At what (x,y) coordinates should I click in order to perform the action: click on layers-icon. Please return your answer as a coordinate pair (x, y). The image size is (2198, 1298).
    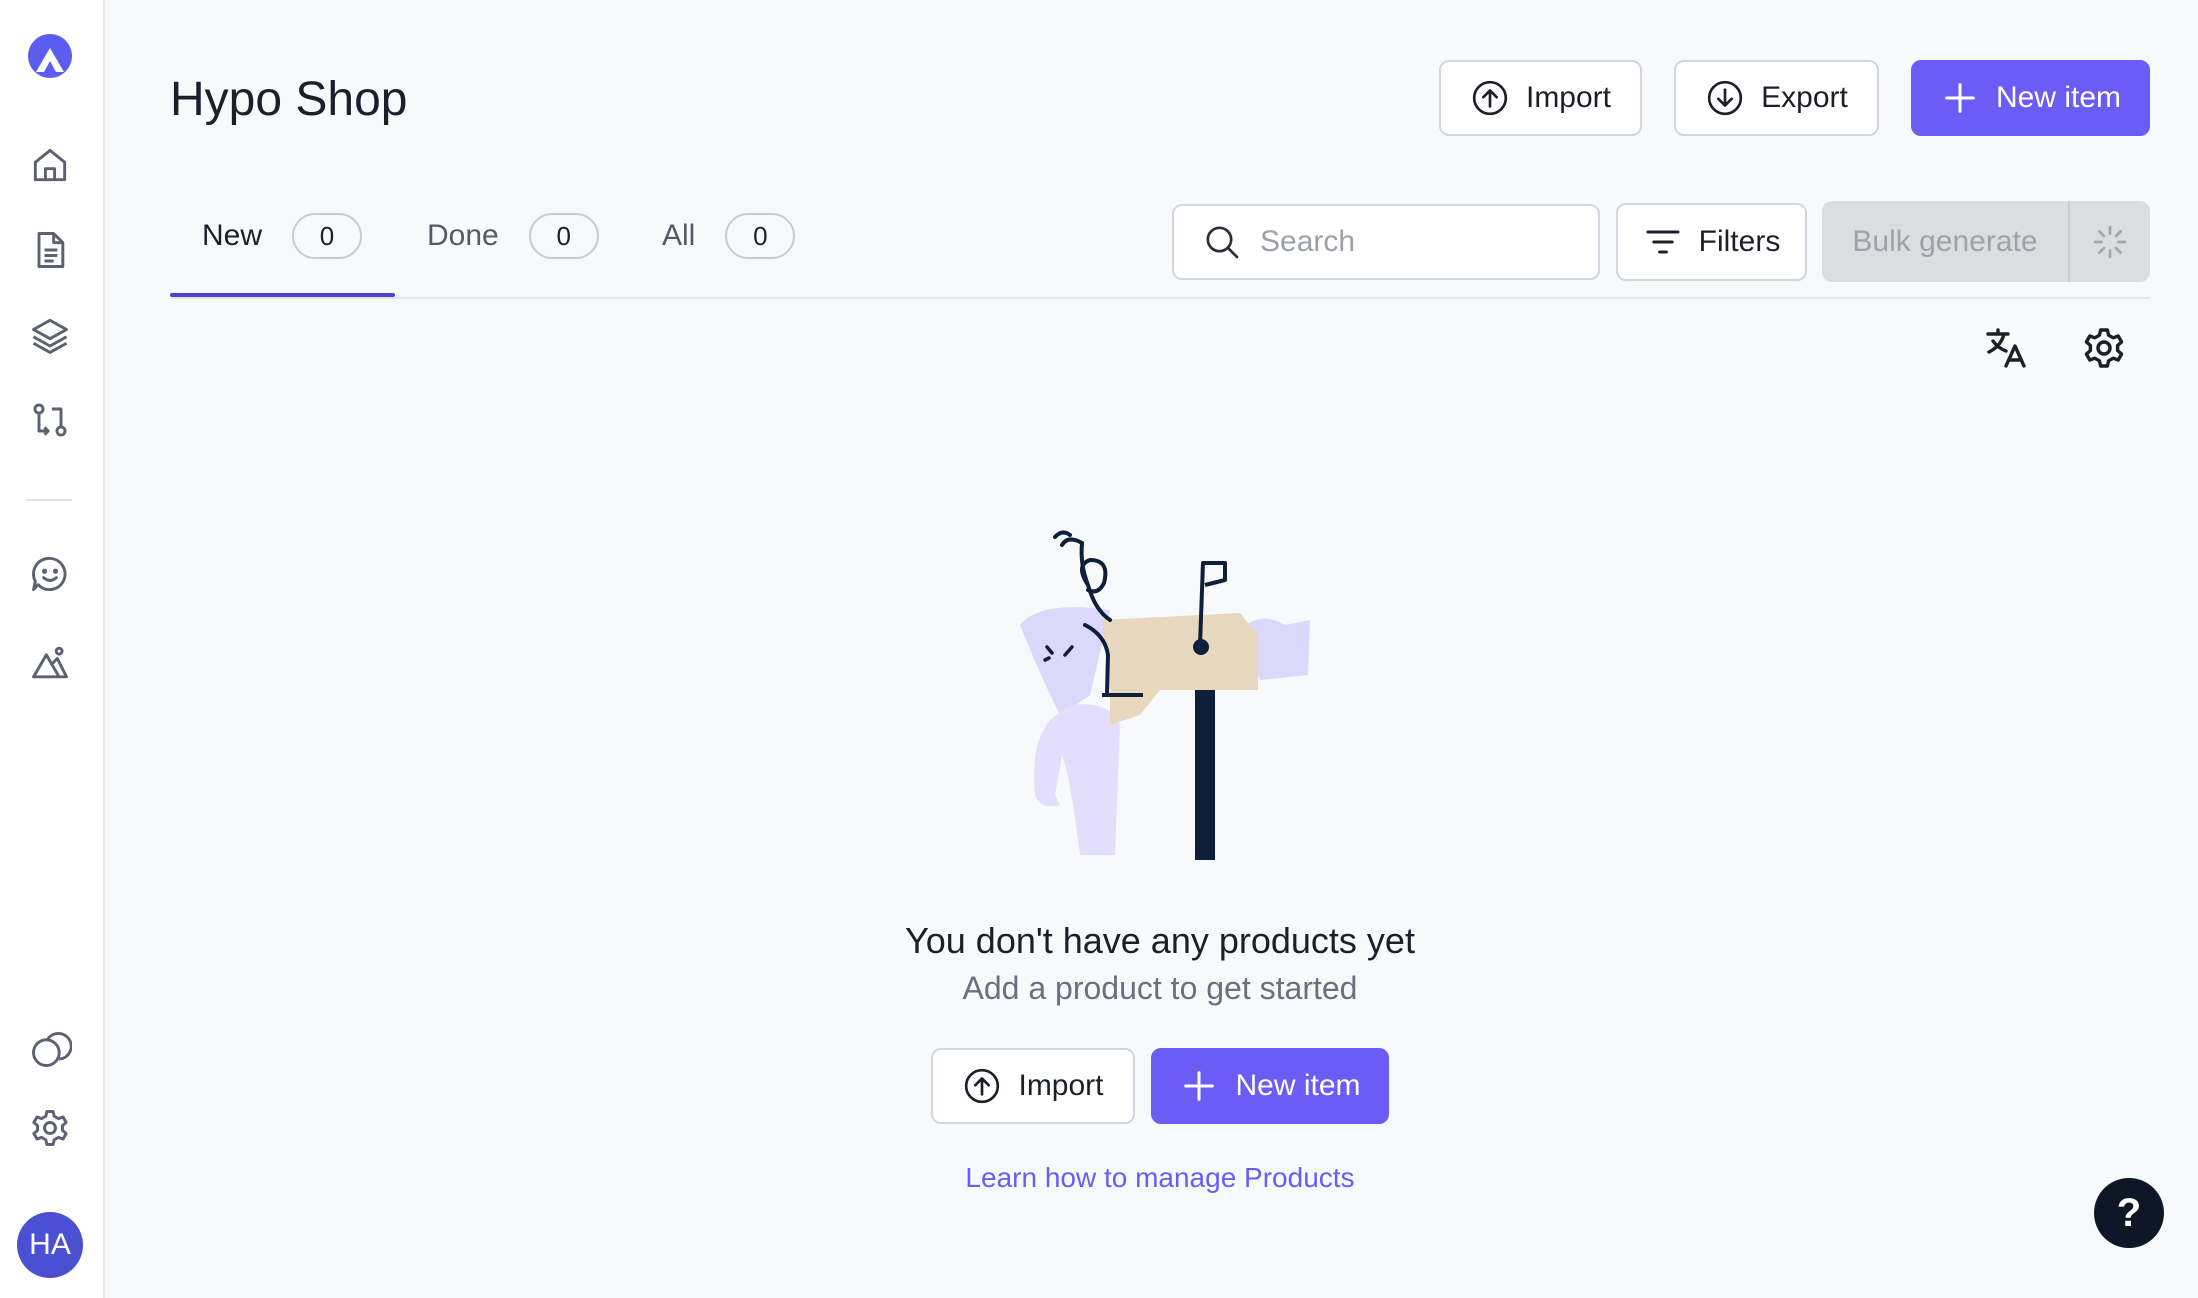
    Looking at the image, I should click on (50, 336).